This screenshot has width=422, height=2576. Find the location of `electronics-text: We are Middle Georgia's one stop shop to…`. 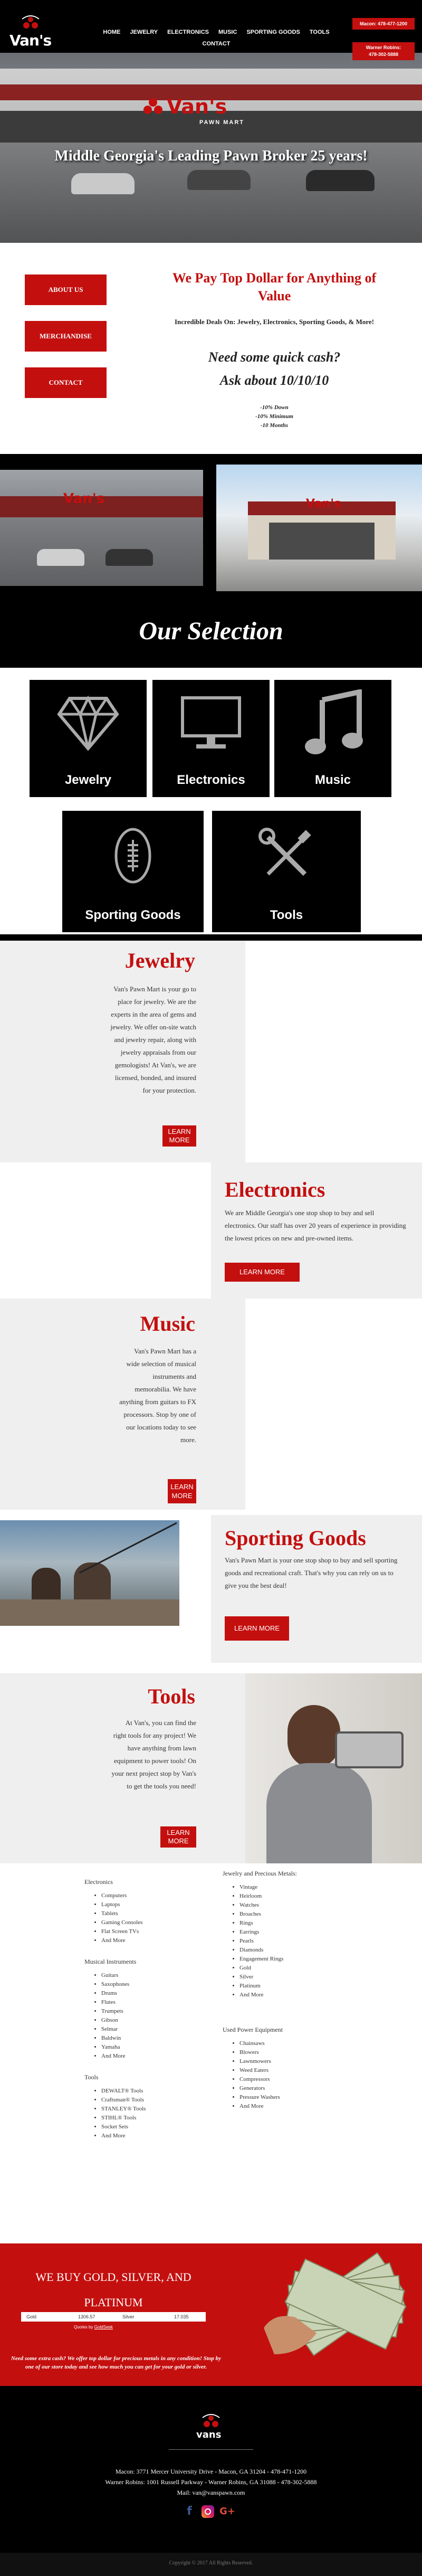

electronics-text: We are Middle Georgia's one stop shop to… is located at coordinates (315, 1225).